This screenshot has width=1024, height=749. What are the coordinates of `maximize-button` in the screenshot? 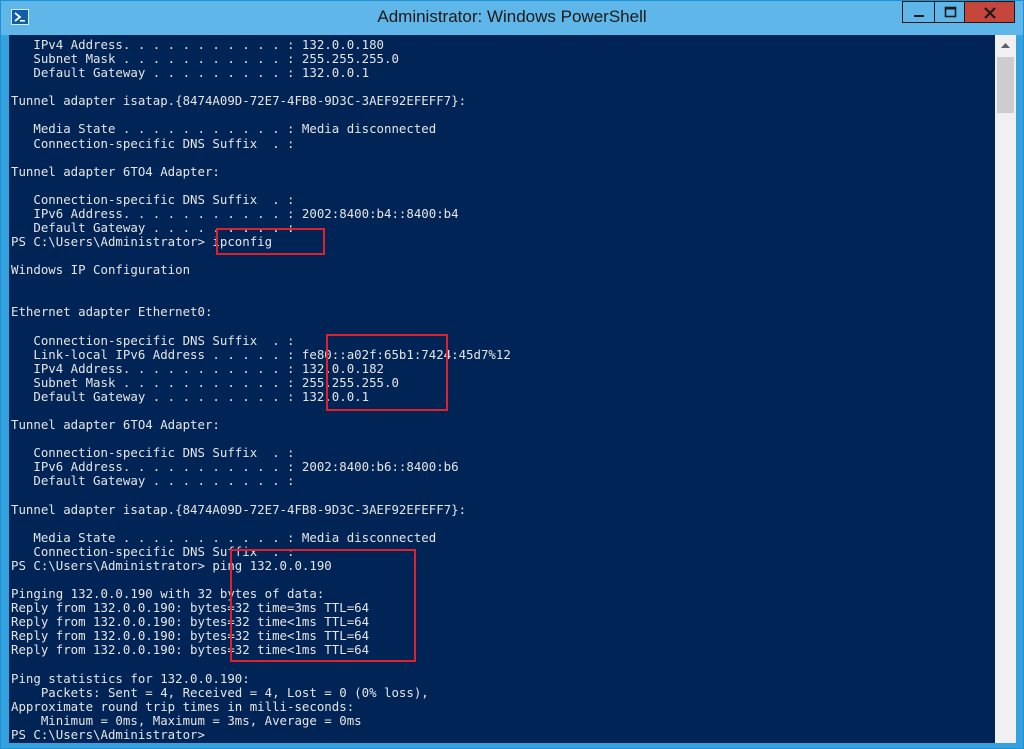 It's located at (949, 12).